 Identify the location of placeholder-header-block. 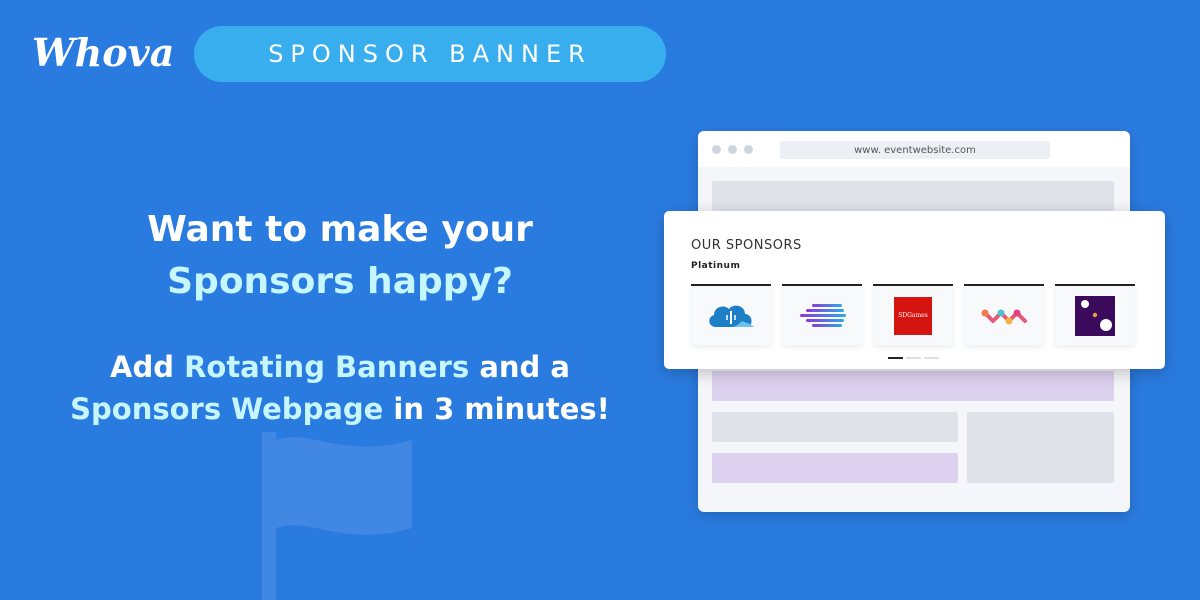
(913, 196).